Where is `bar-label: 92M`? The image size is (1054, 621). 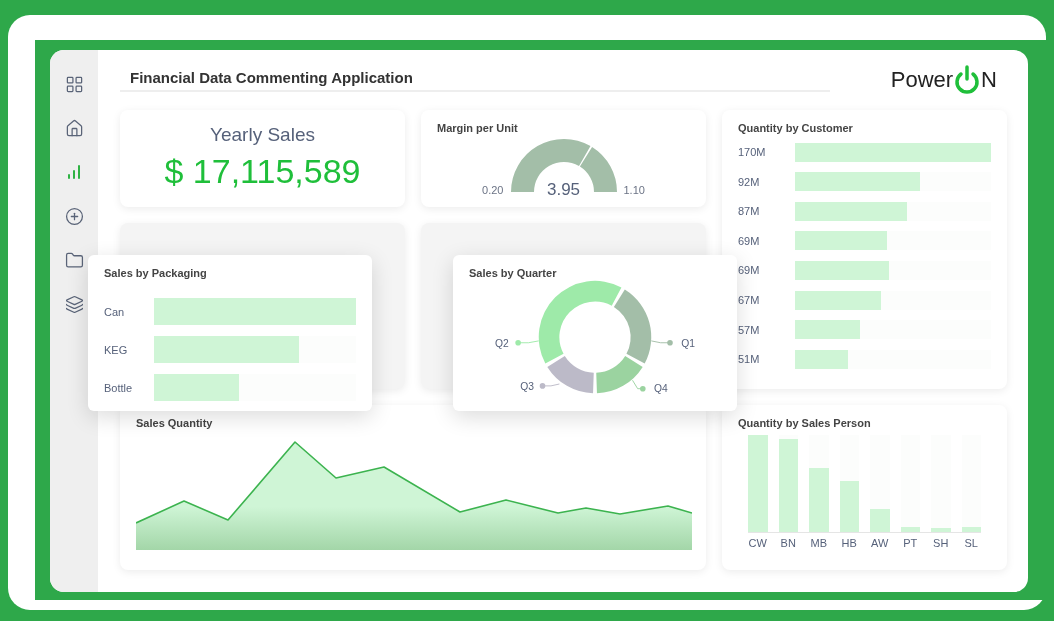
bar-label: 92M is located at coordinates (749, 181).